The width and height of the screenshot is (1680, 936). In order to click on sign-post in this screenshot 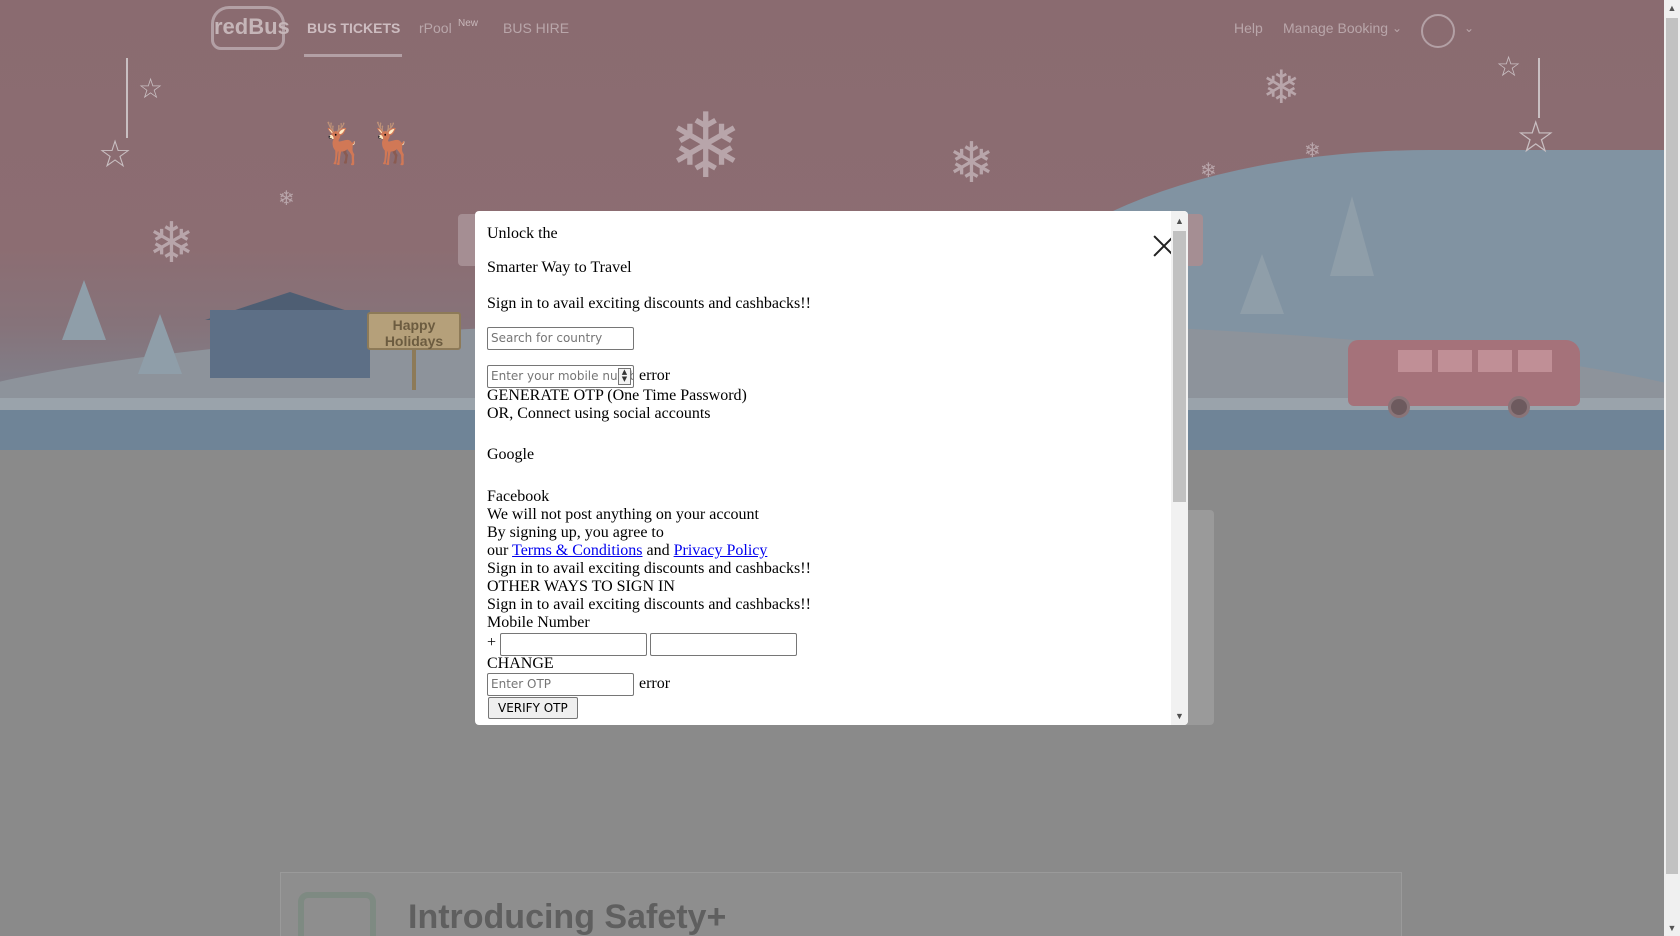, I will do `click(414, 370)`.